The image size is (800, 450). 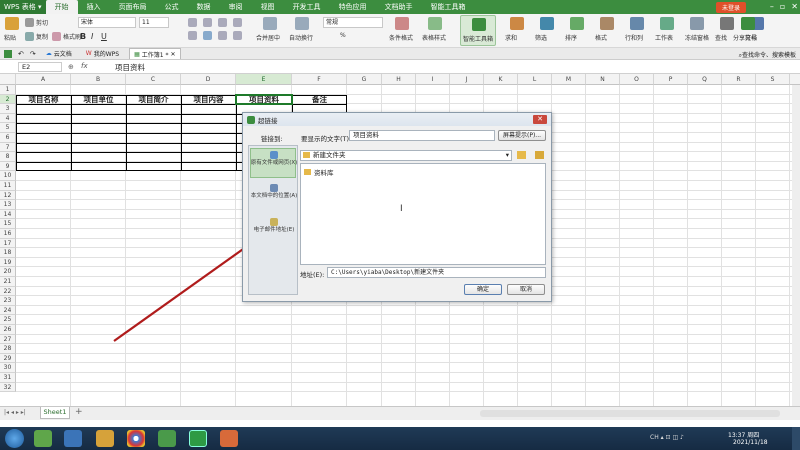 What do you see at coordinates (400, 438) in the screenshot?
I see `windows-taskbar: CH ▴ ⊡ ◫ ♪ 13:37 周四 2021/11/18` at bounding box center [400, 438].